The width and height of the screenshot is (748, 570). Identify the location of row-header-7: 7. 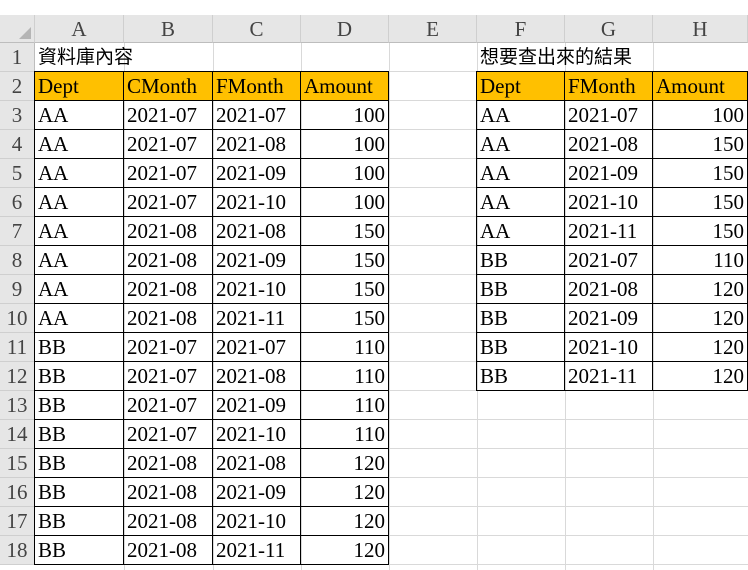
(17, 231).